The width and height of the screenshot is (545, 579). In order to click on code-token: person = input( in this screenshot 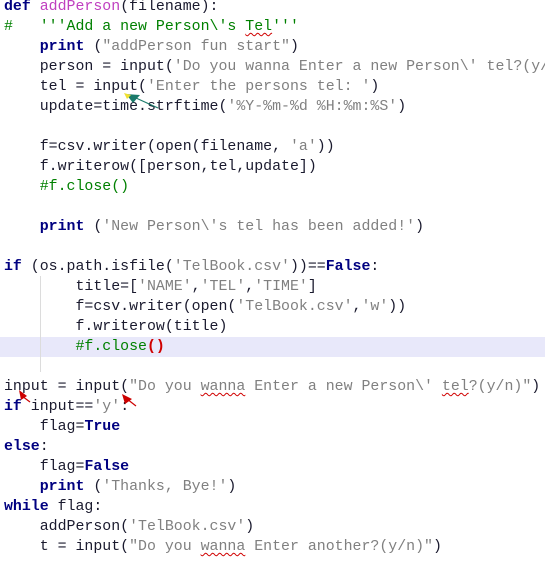, I will do `click(89, 67)`.